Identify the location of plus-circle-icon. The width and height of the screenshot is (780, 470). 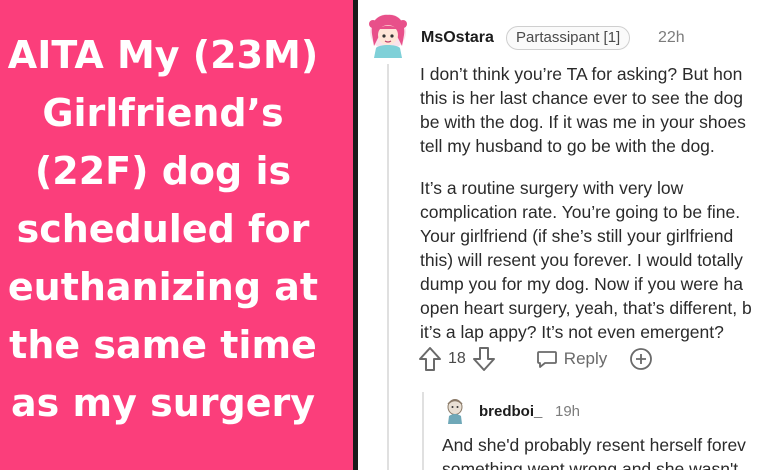
(641, 359).